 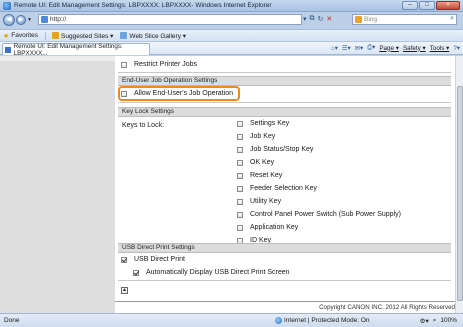 What do you see at coordinates (284, 81) in the screenshot?
I see `end-user-section-header: End-User Job Operation Settings` at bounding box center [284, 81].